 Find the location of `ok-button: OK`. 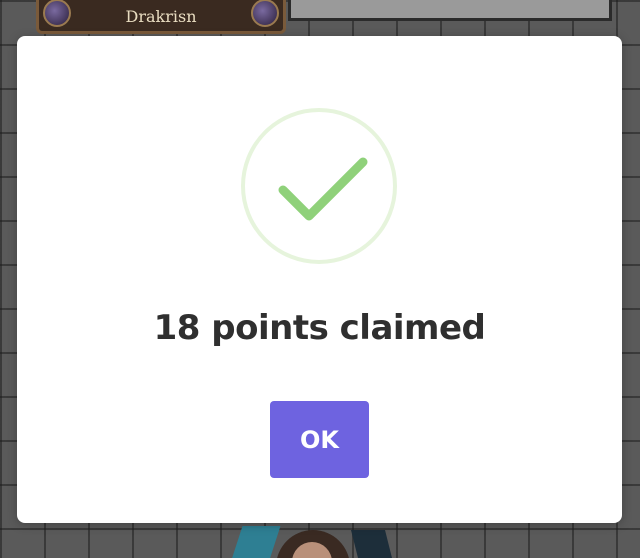

ok-button: OK is located at coordinates (319, 439).